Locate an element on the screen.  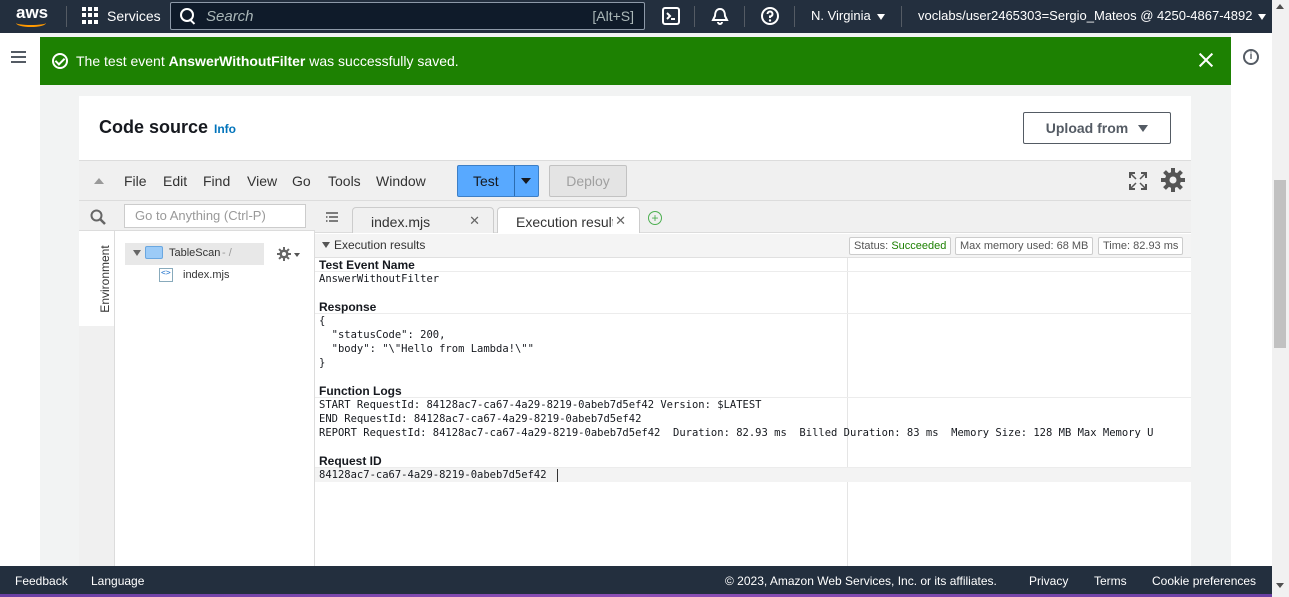
tab-execution-results-label: Execution results is located at coordinates (564, 222).